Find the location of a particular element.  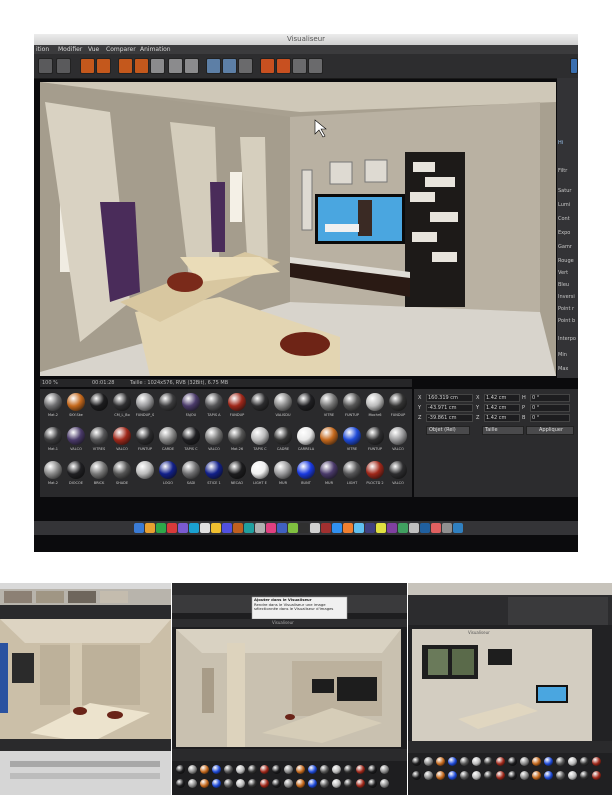

render-region-icon is located at coordinates (103, 66).